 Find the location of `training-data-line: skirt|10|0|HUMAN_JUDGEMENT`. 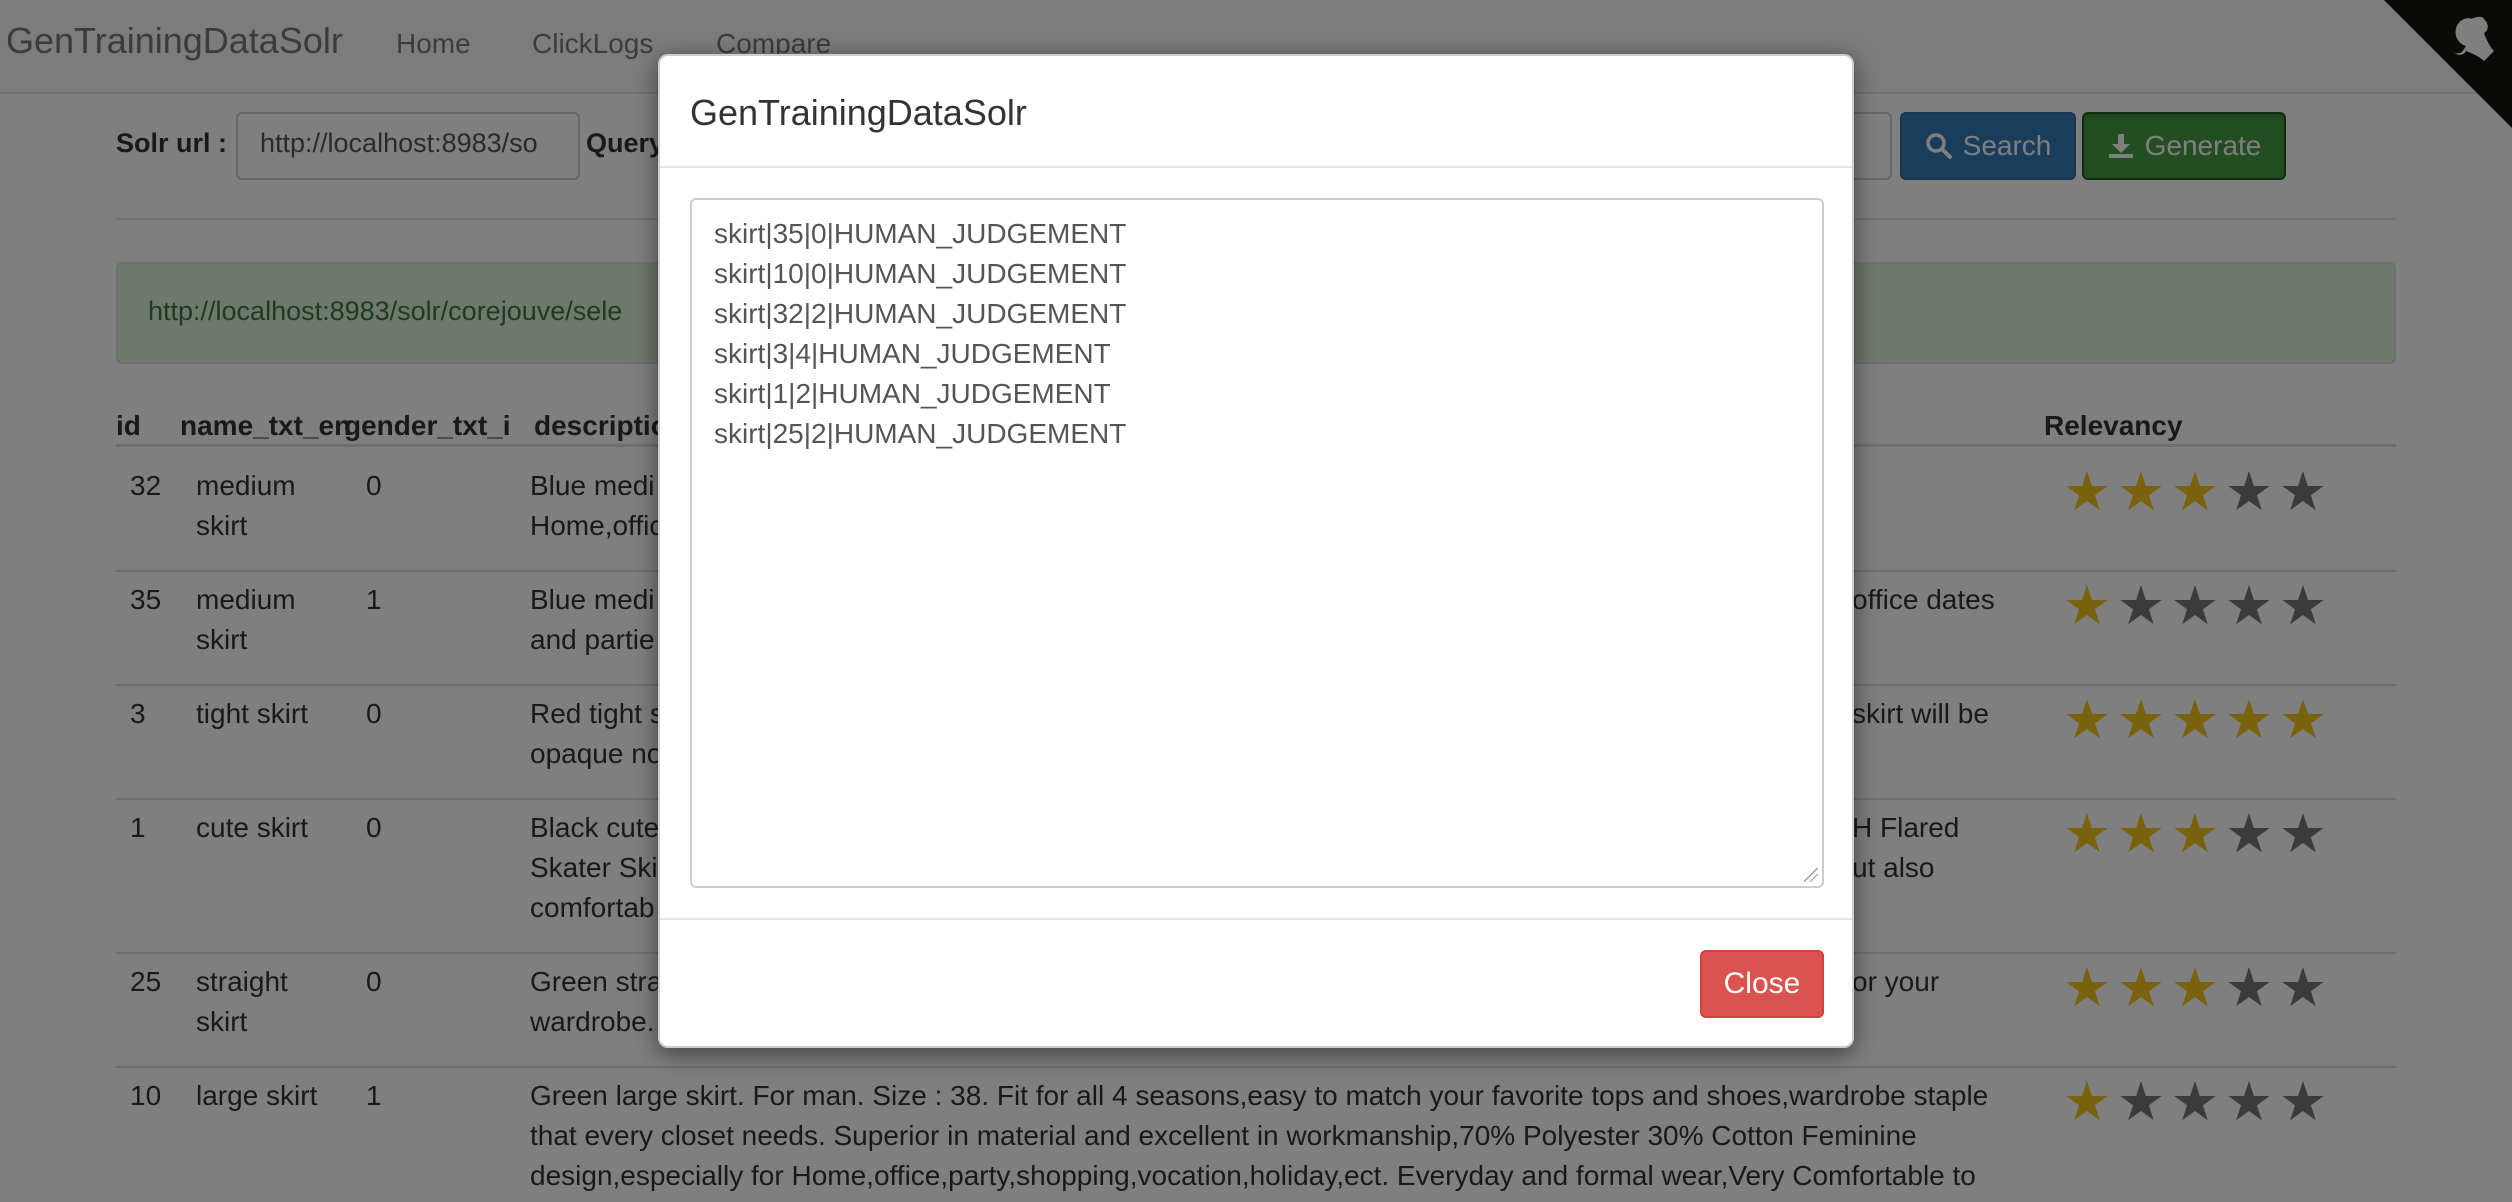

training-data-line: skirt|10|0|HUMAN_JUDGEMENT is located at coordinates (920, 273).